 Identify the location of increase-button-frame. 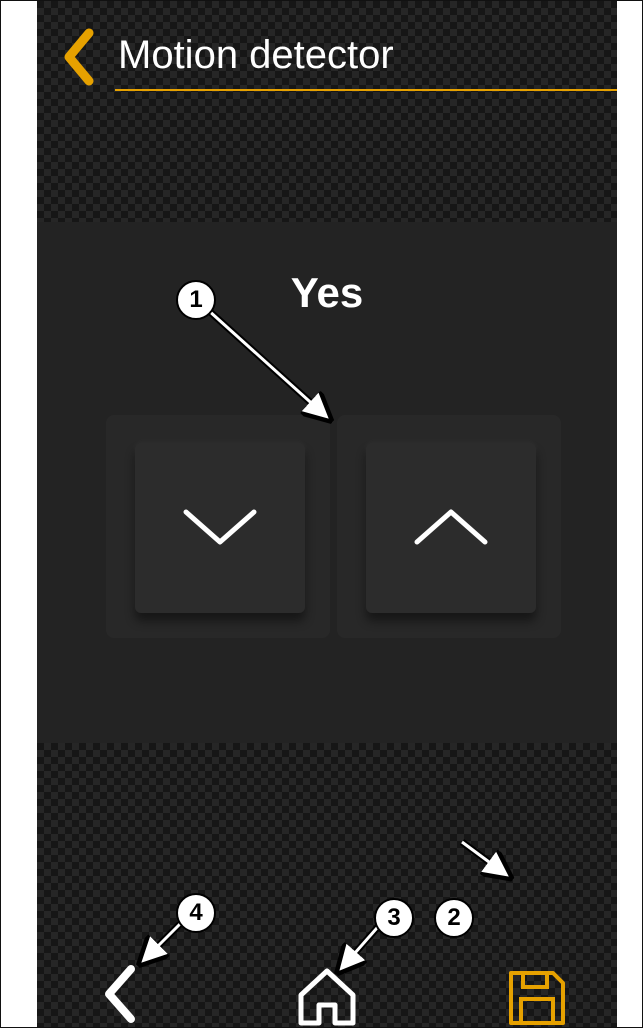
(449, 526).